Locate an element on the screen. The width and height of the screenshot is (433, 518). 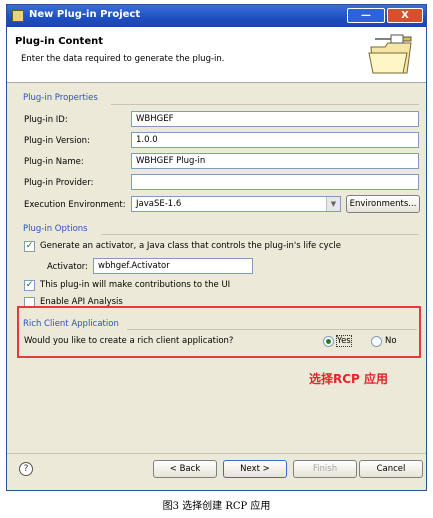
cancel-button: Cancel is located at coordinates (391, 469).